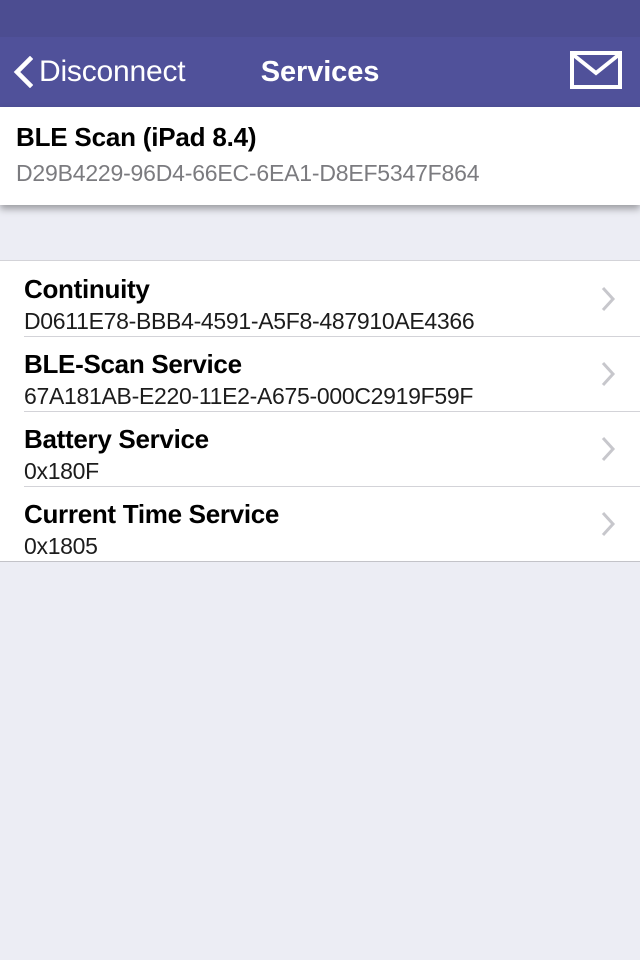 This screenshot has width=640, height=960. What do you see at coordinates (152, 514) in the screenshot?
I see `service-name: Current Time Service` at bounding box center [152, 514].